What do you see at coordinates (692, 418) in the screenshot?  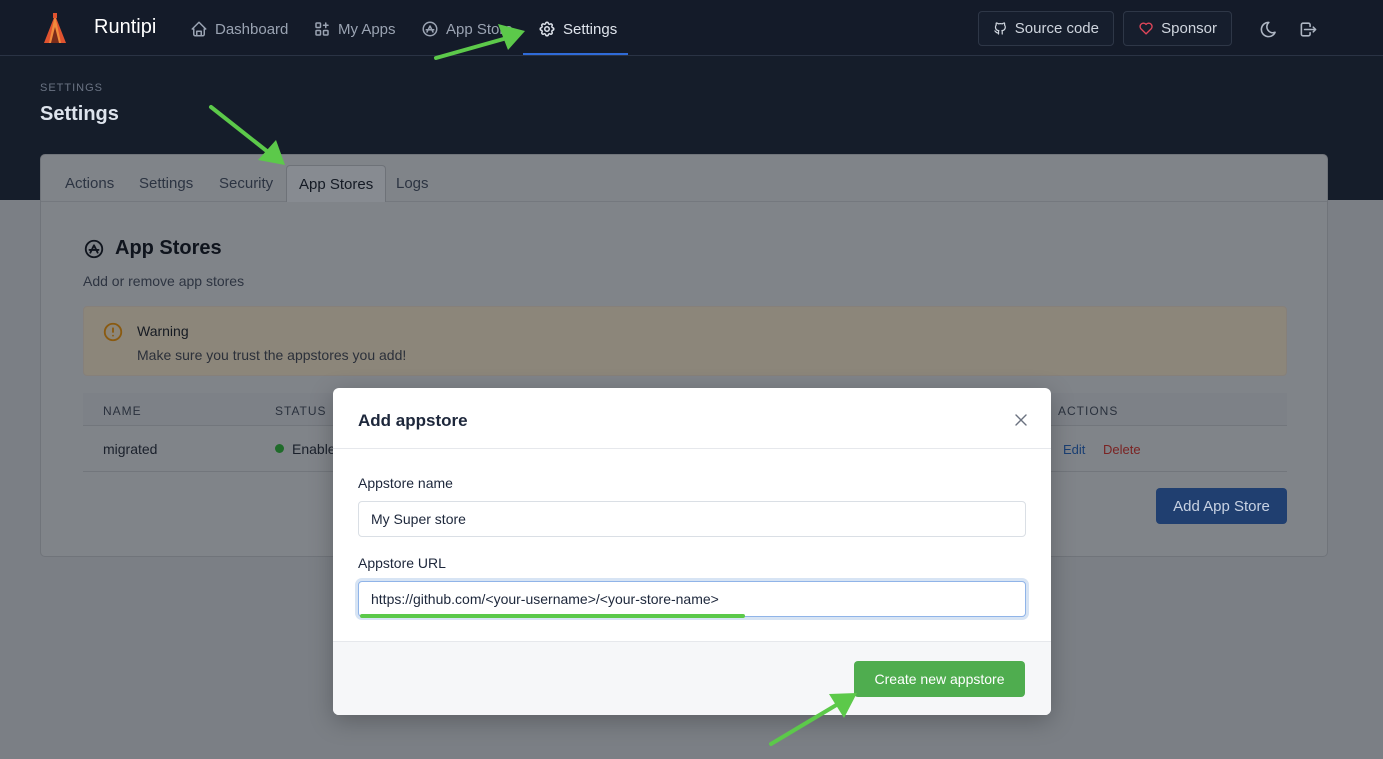 I see `modal-header: Add appstore` at bounding box center [692, 418].